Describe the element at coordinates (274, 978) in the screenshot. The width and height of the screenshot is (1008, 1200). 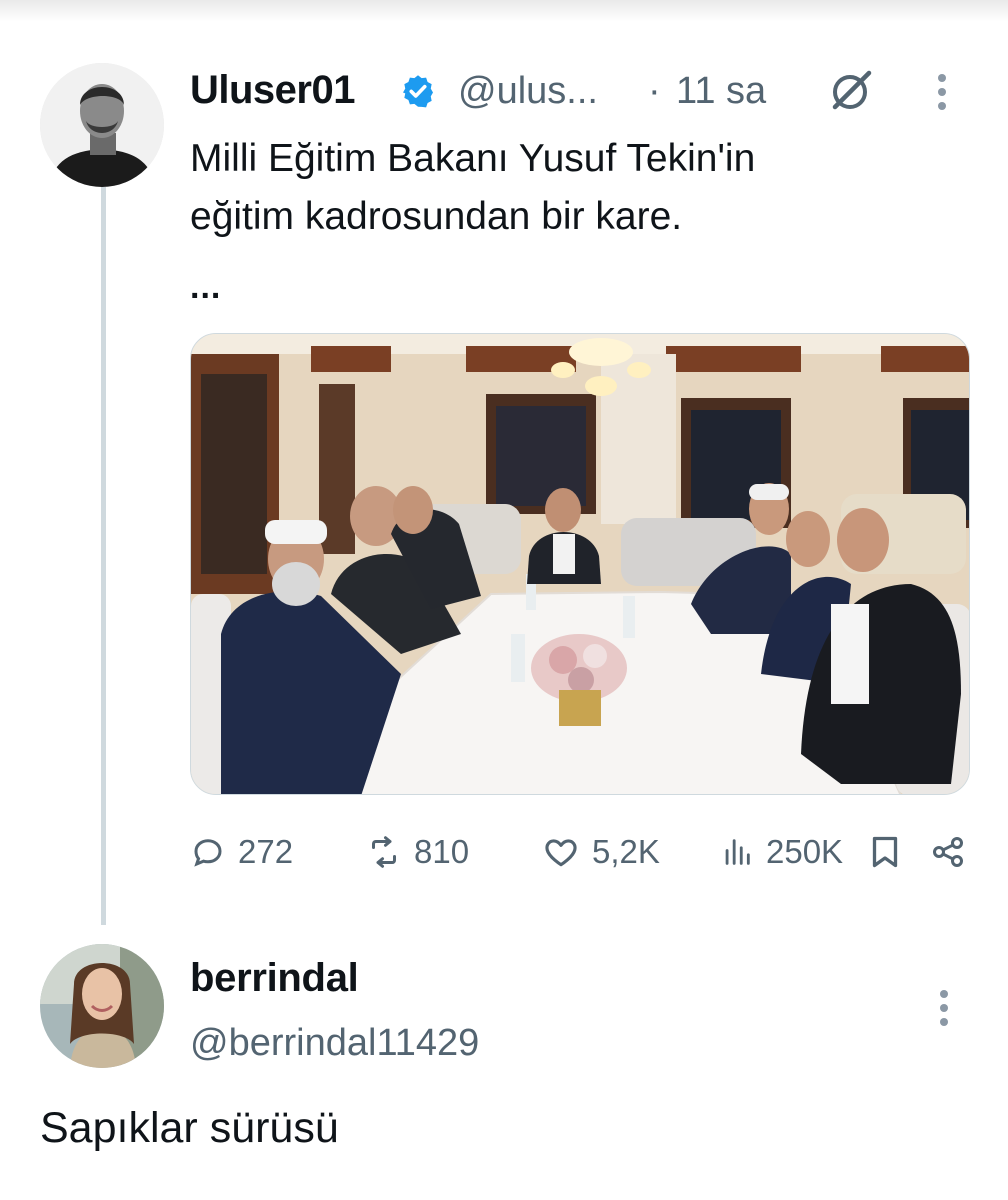
I see `reply-author-display-name: berrindal` at that location.